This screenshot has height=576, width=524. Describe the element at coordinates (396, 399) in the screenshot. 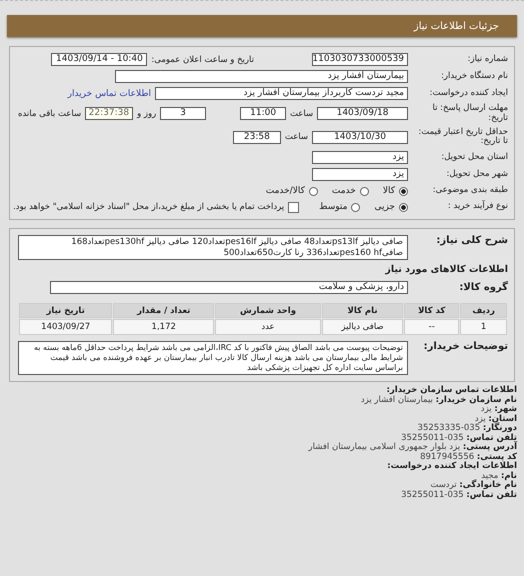

I see `contact-value: بیمارستان افشار یزد` at that location.